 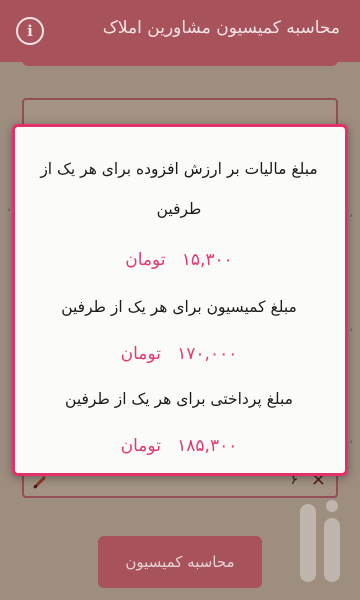 What do you see at coordinates (179, 399) in the screenshot?
I see `payable-amount-label: مبلغ پرداختی برای هر یک از طرفین` at bounding box center [179, 399].